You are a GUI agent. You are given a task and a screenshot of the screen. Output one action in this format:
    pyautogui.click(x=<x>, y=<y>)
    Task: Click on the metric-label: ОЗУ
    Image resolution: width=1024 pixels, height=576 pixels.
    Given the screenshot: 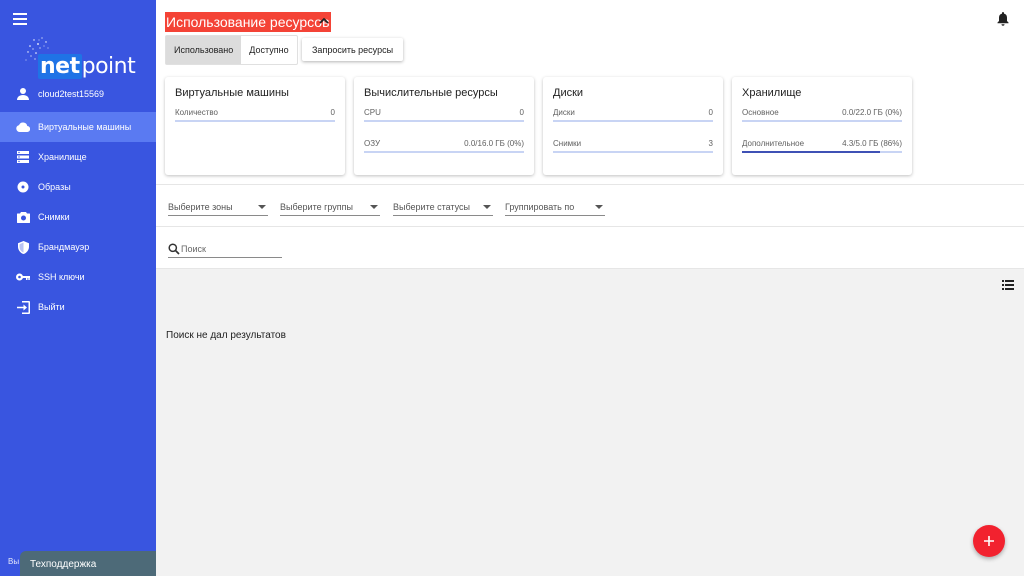 What is the action you would take?
    pyautogui.click(x=372, y=143)
    